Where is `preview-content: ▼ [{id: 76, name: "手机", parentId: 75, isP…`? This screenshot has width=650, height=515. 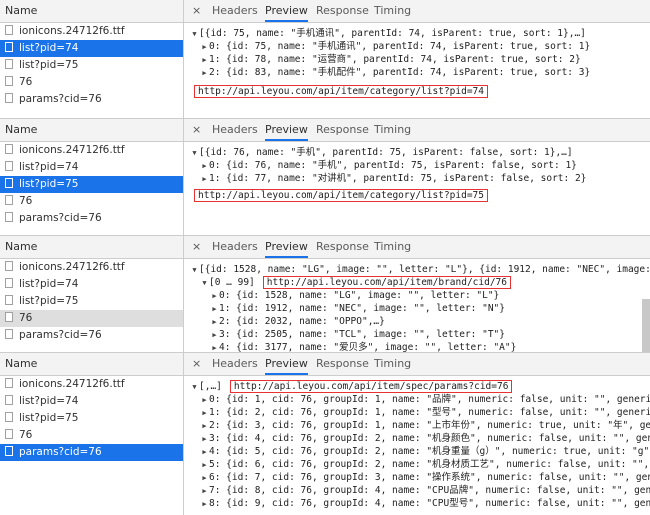
preview-content: ▼ [{id: 76, name: "手机", parentId: 75, isP… is located at coordinates (417, 188).